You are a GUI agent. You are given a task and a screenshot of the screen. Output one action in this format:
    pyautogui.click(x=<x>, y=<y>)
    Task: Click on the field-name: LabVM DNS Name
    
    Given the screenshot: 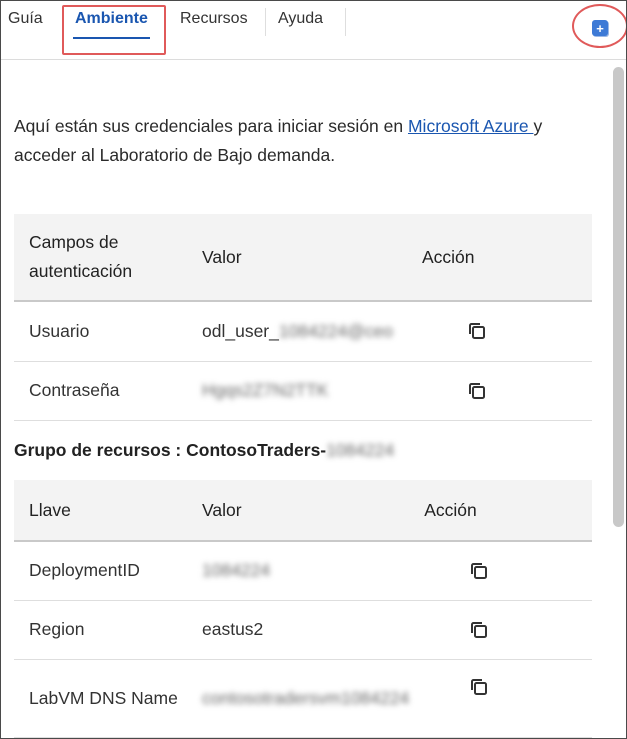 What is the action you would take?
    pyautogui.click(x=100, y=698)
    